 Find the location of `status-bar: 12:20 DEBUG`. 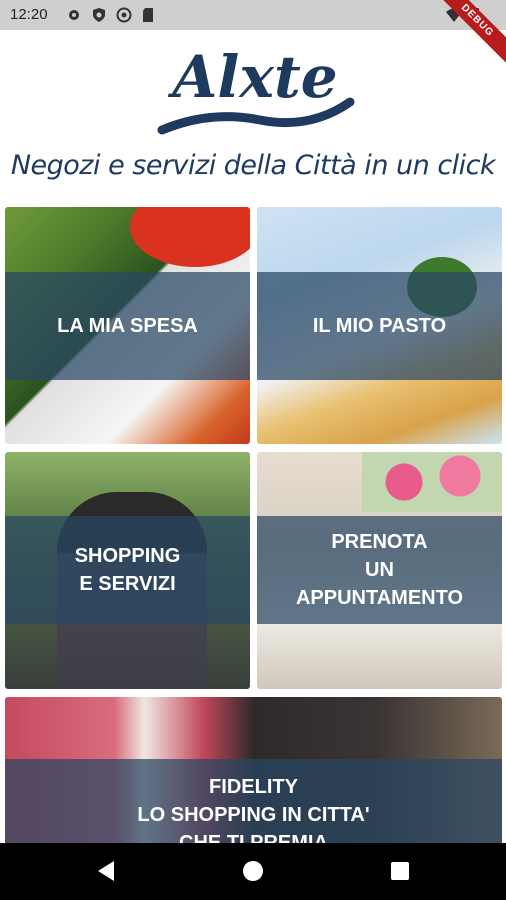

status-bar: 12:20 DEBUG is located at coordinates (253, 37).